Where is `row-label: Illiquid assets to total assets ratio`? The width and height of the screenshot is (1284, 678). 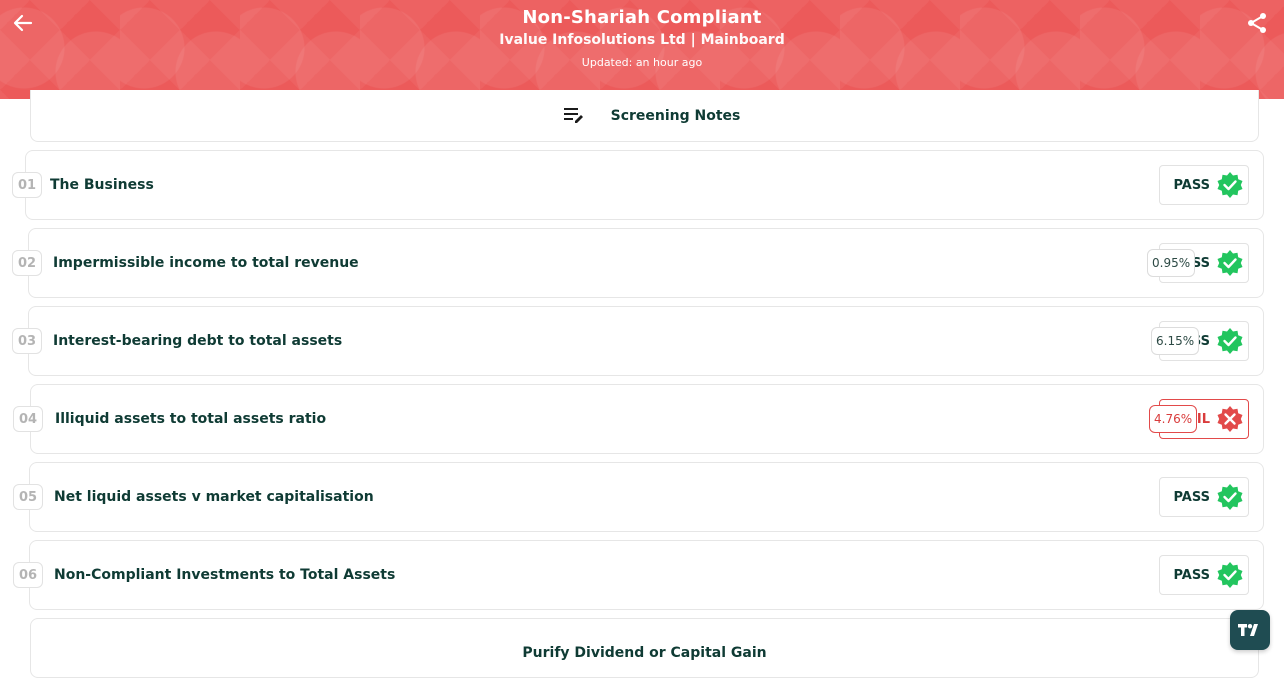 row-label: Illiquid assets to total assets ratio is located at coordinates (191, 419).